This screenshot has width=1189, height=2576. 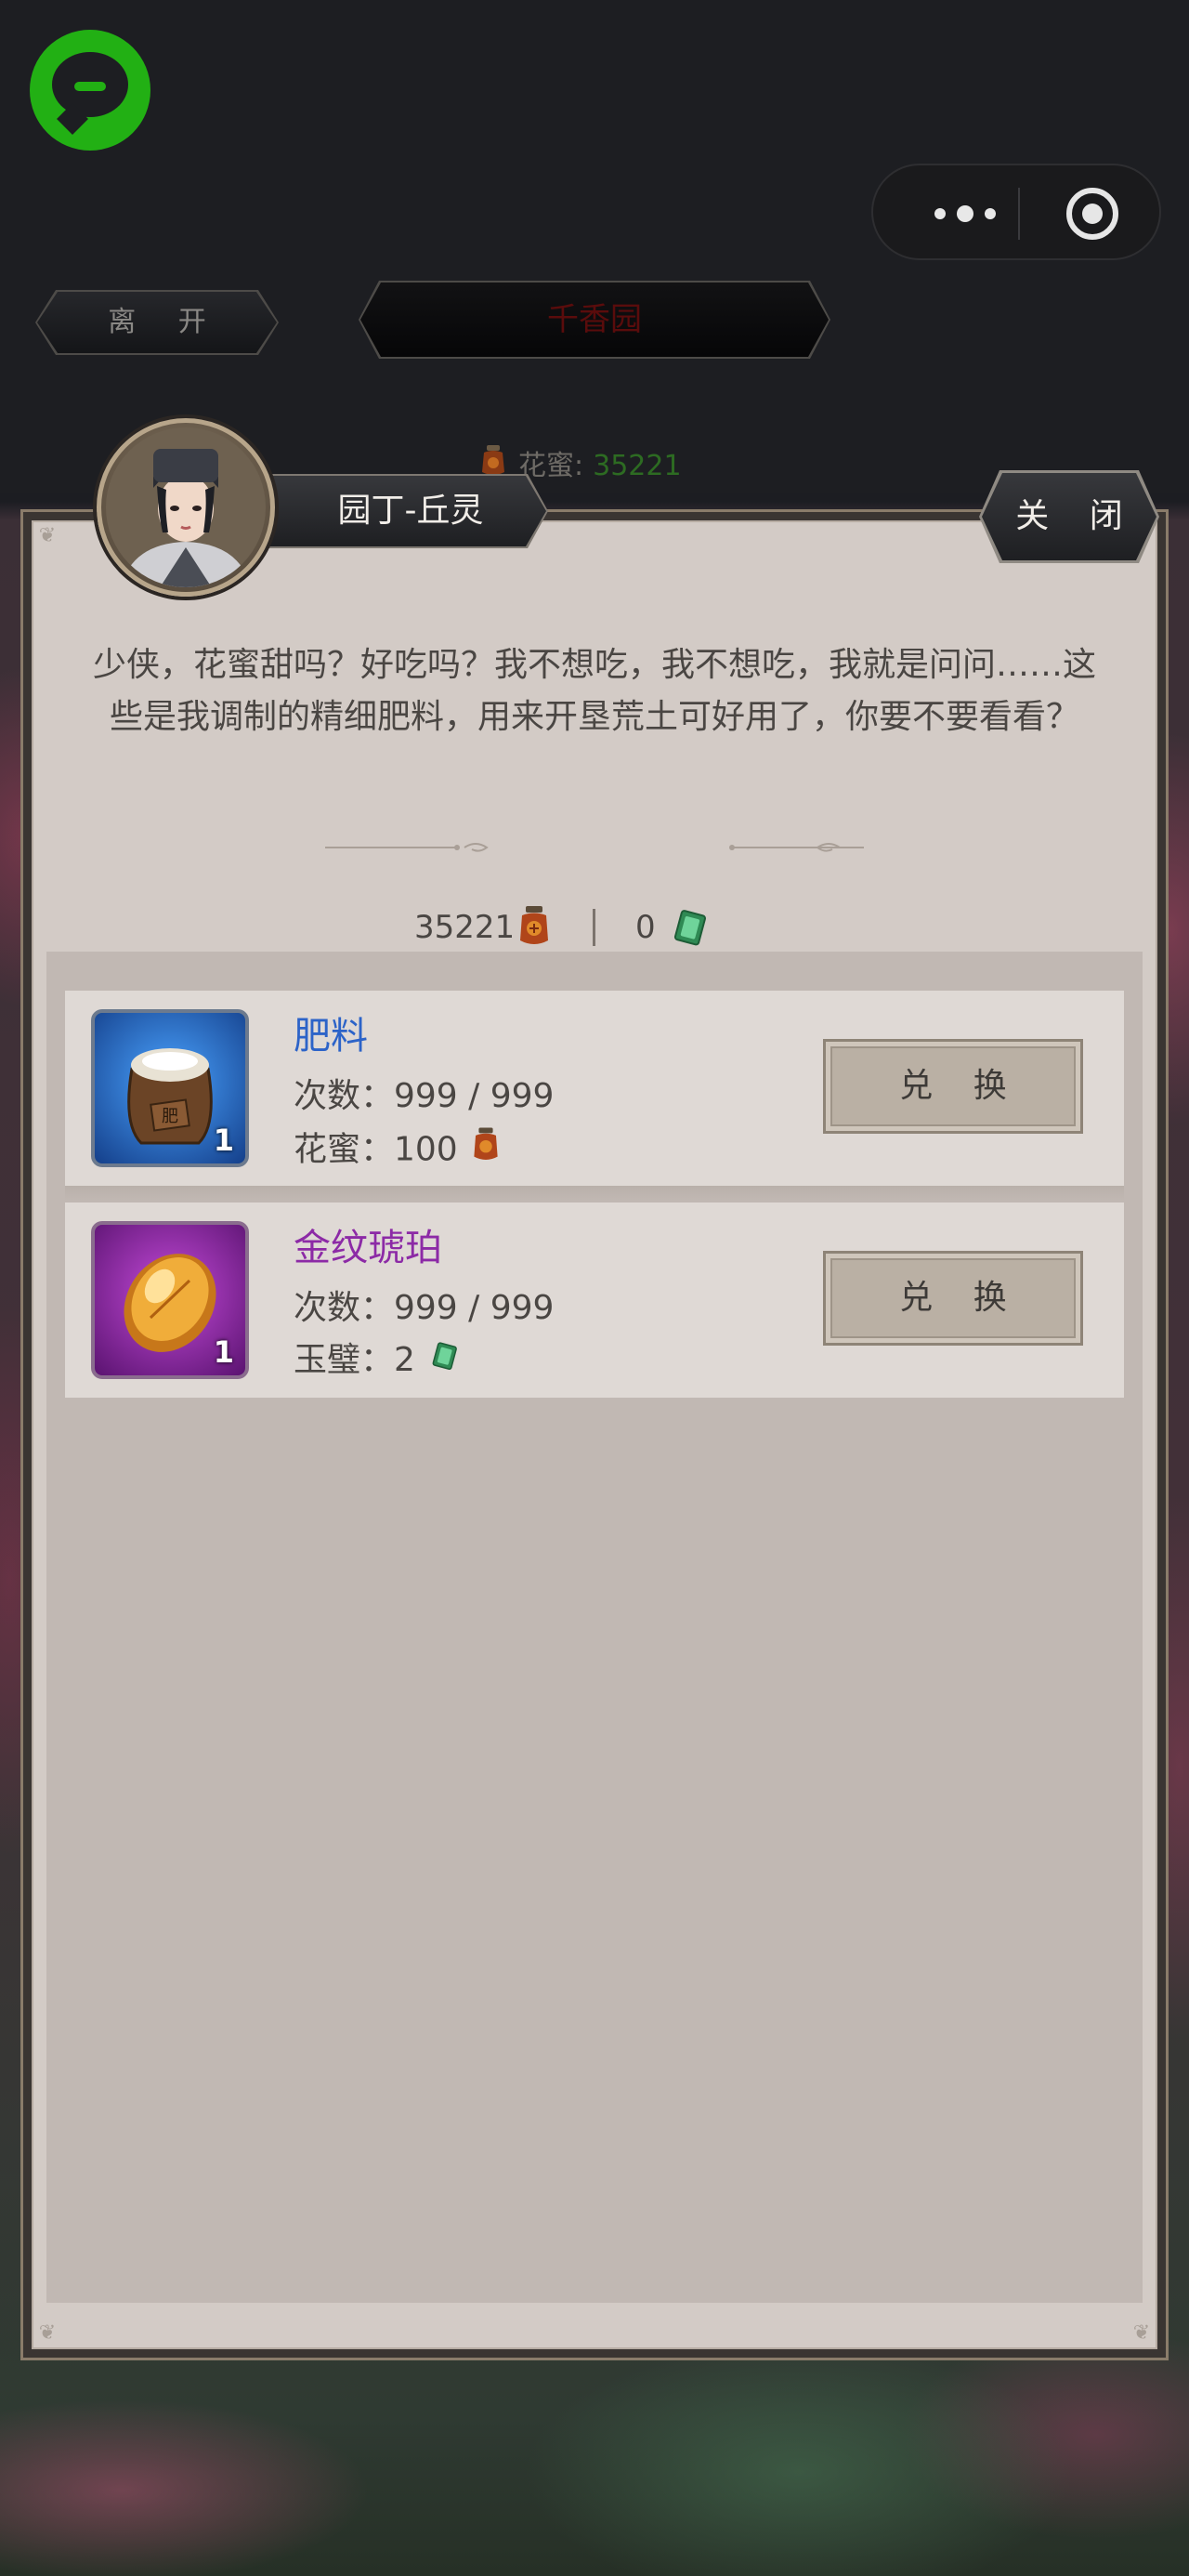 I want to click on capsule-divider, so click(x=1019, y=214).